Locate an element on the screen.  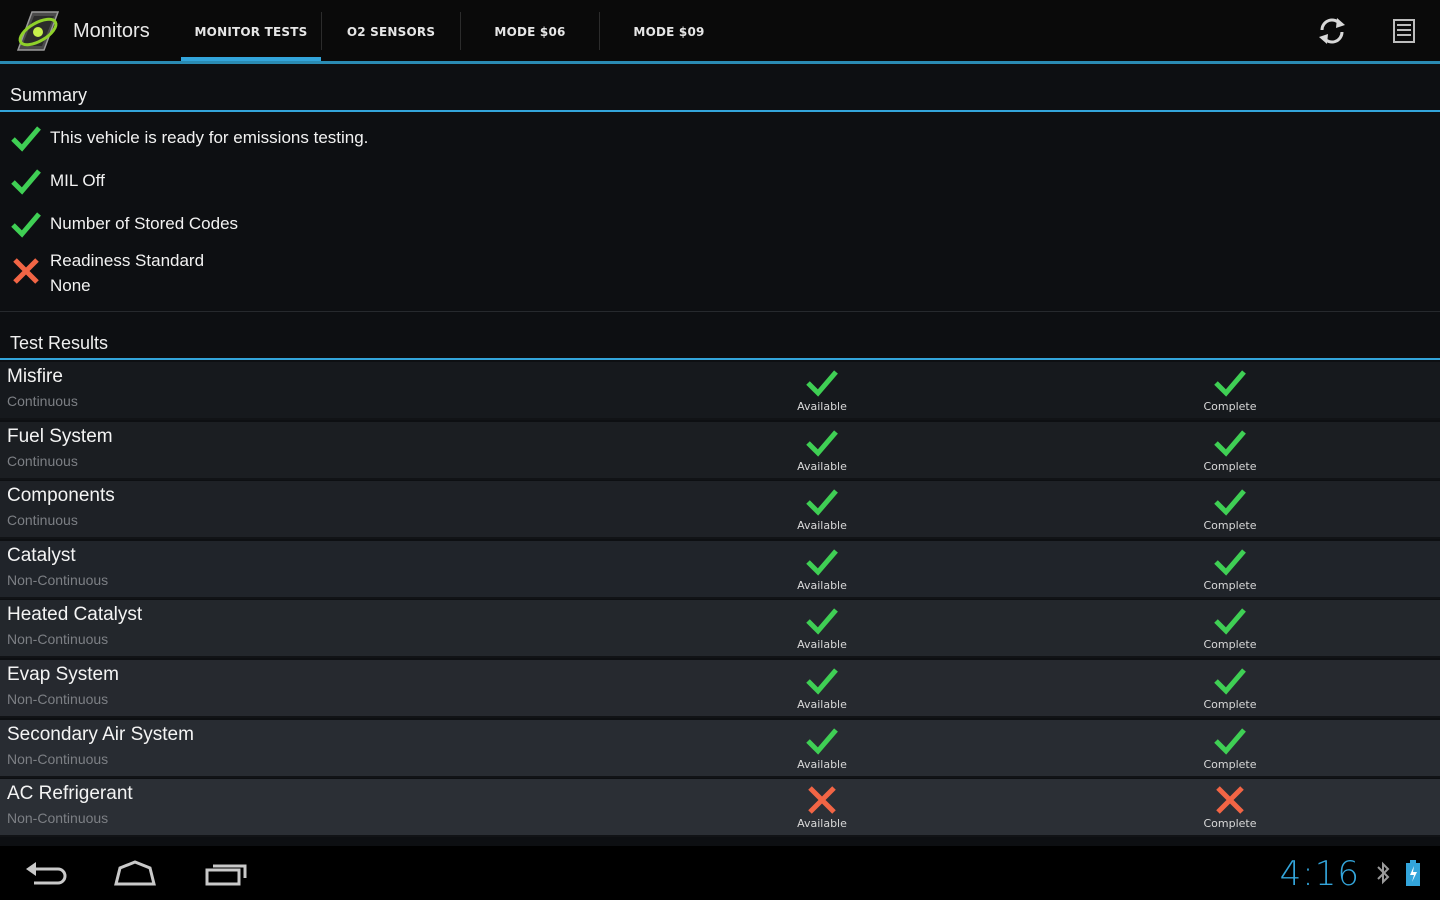
table-row: Fuel System Continuous Available Complete is located at coordinates (720, 450).